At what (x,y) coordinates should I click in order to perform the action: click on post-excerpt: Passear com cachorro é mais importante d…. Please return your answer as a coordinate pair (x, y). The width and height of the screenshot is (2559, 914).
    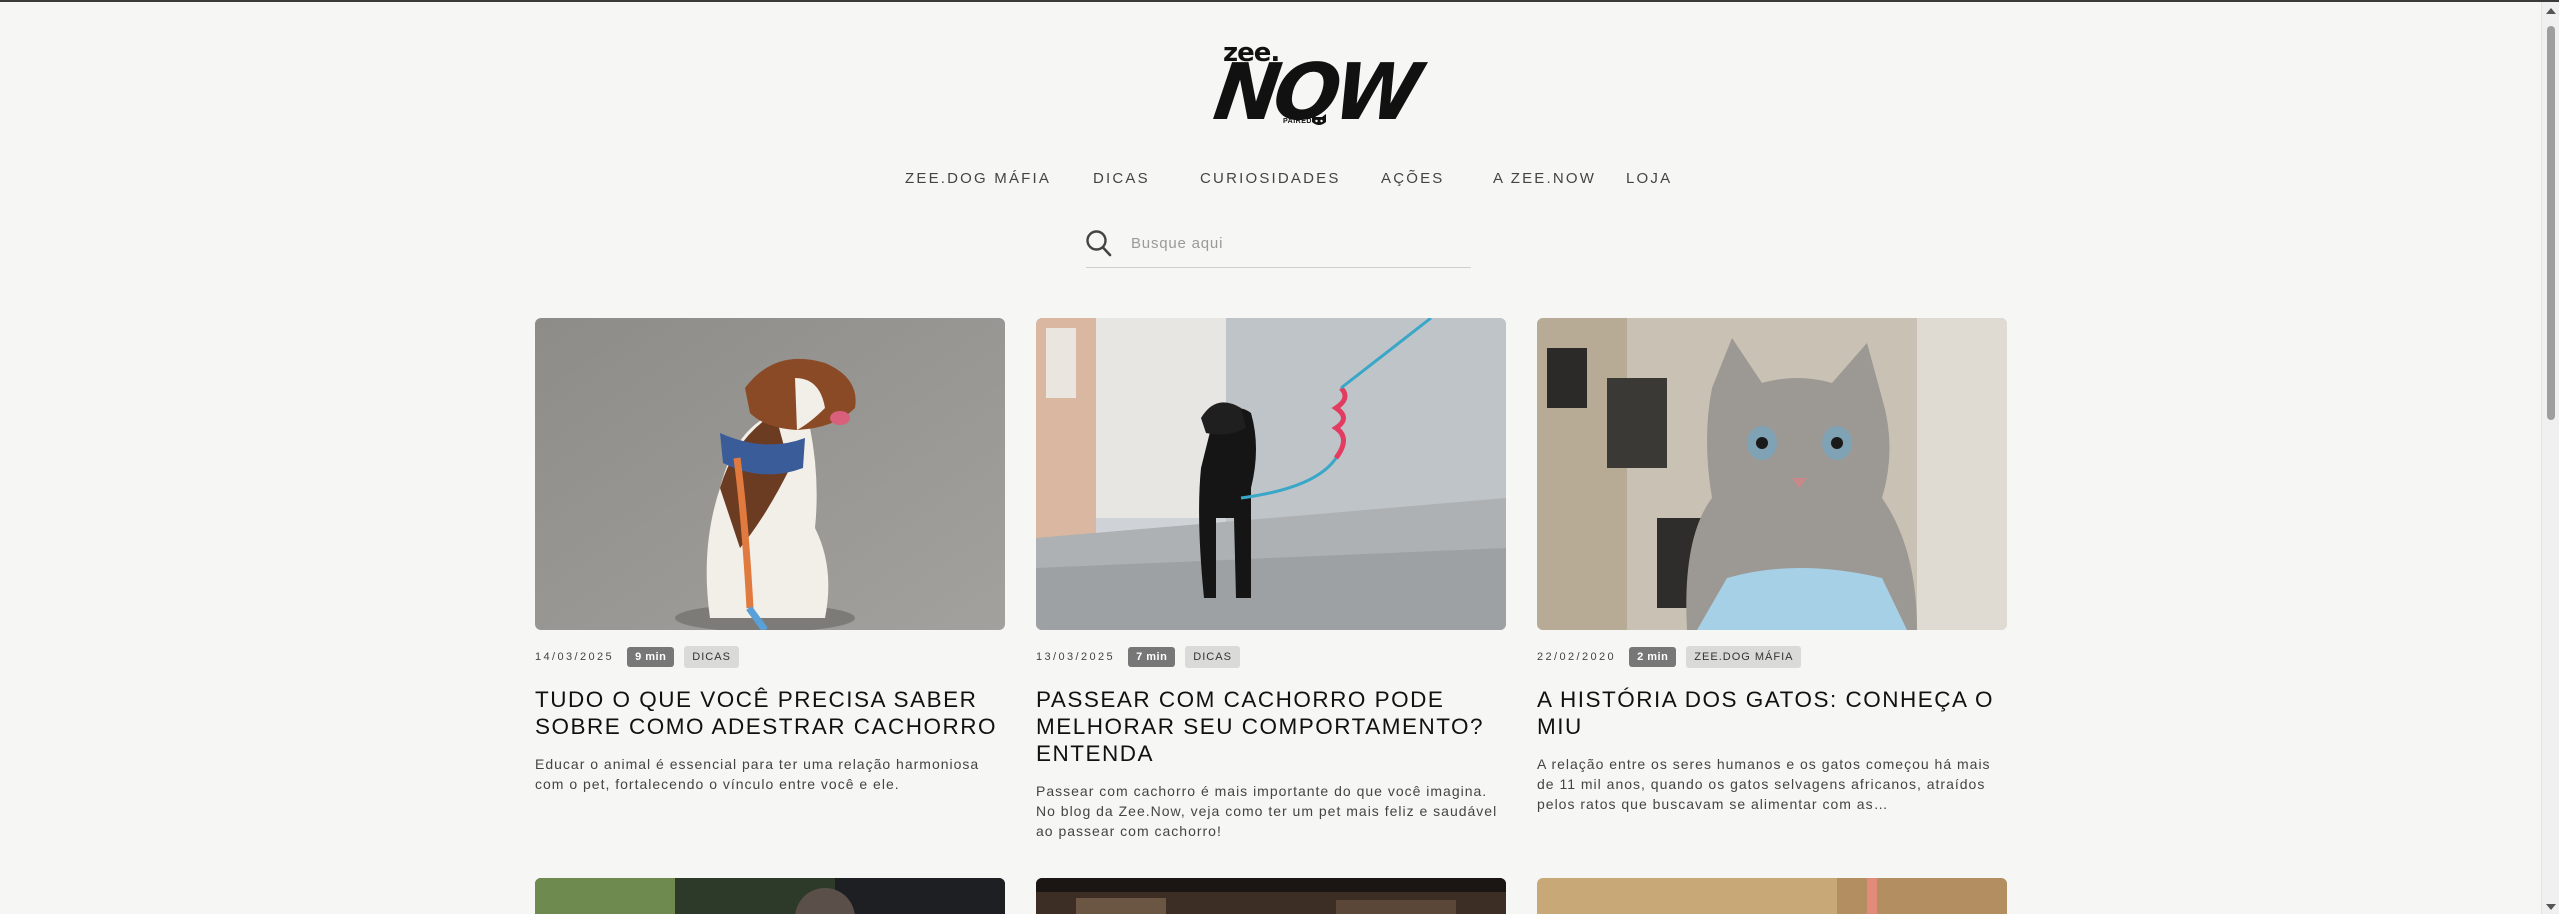
    Looking at the image, I should click on (1267, 811).